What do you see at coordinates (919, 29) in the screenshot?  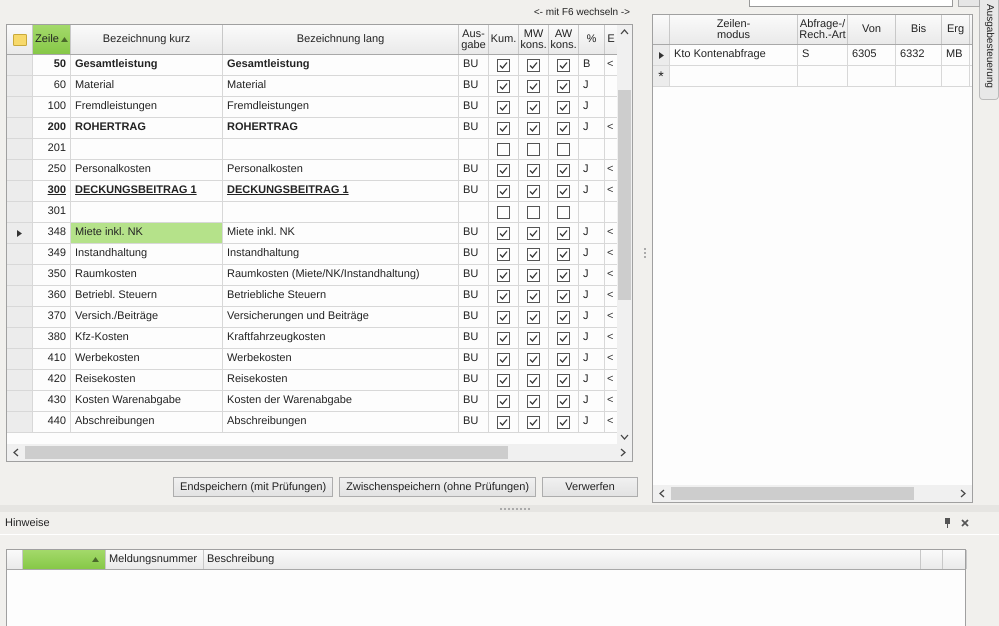 I see `column-header: Bis` at bounding box center [919, 29].